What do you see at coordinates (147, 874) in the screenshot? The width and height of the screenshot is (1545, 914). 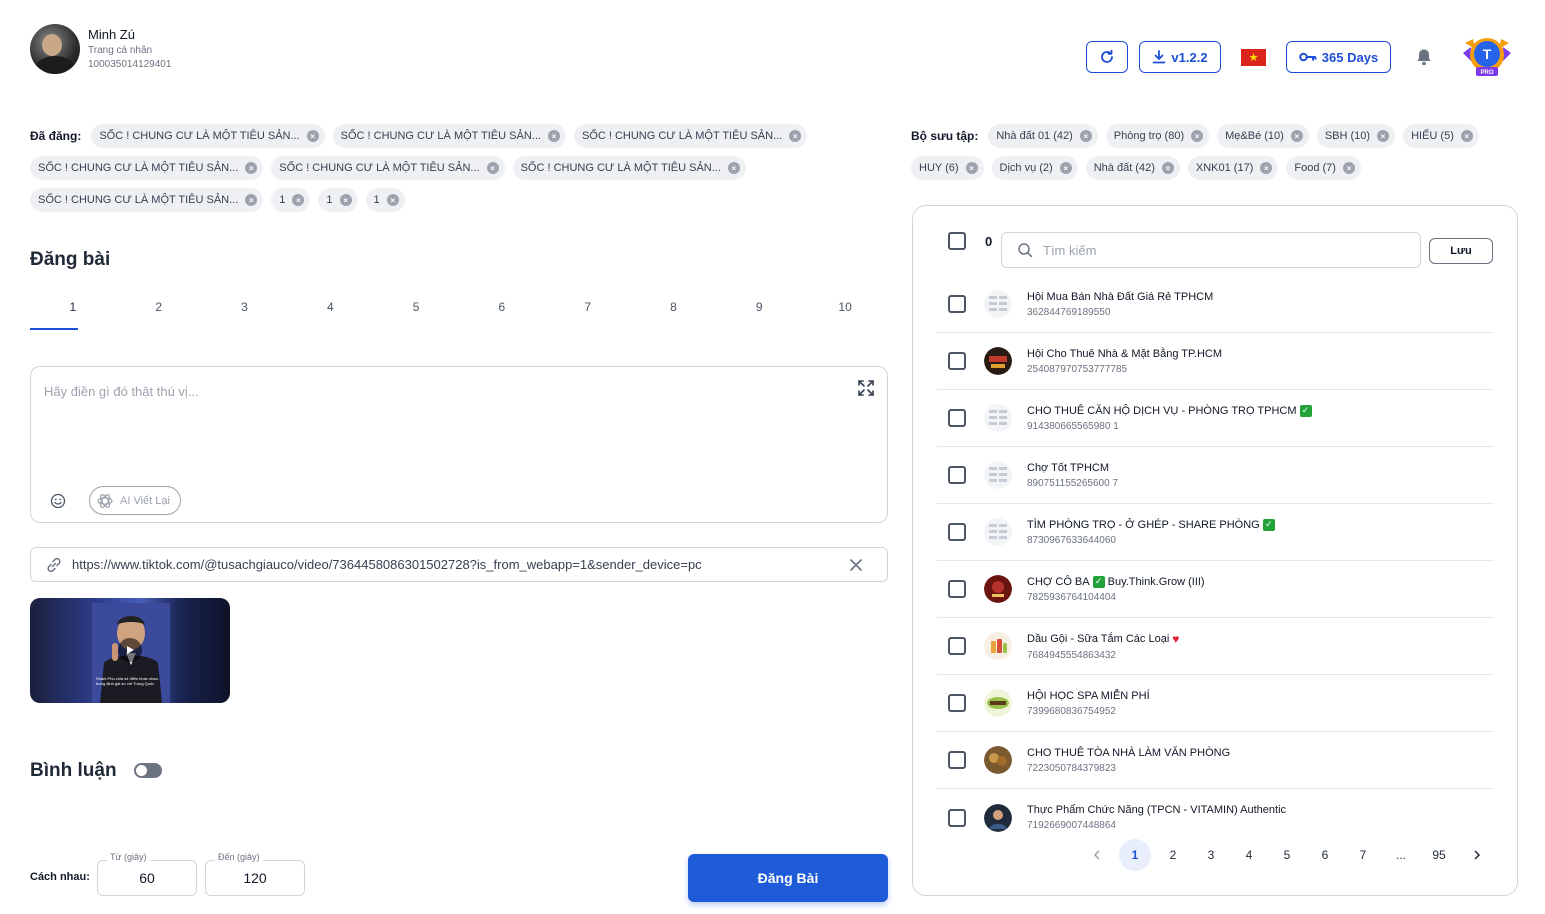 I see `from-seconds-input: Từ (giây) 60` at bounding box center [147, 874].